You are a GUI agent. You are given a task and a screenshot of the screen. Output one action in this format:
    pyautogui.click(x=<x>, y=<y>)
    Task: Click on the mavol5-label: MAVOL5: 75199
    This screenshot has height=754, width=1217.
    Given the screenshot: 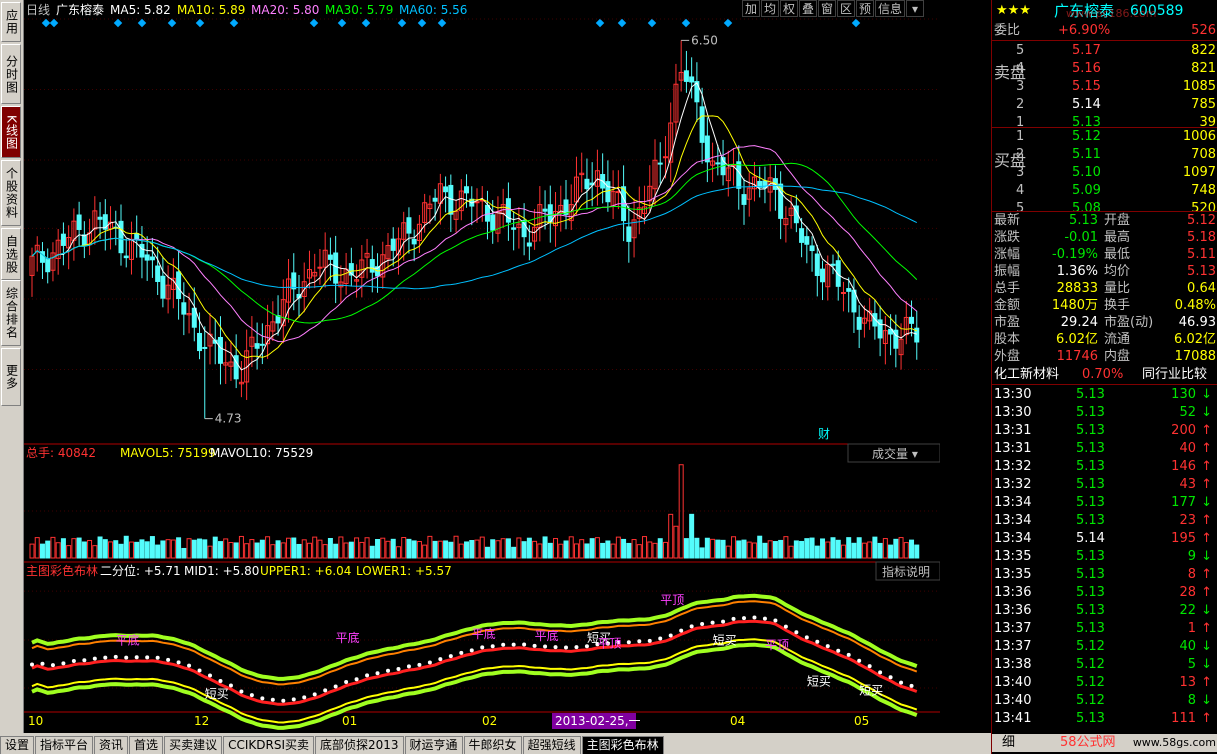 What is the action you would take?
    pyautogui.click(x=168, y=453)
    